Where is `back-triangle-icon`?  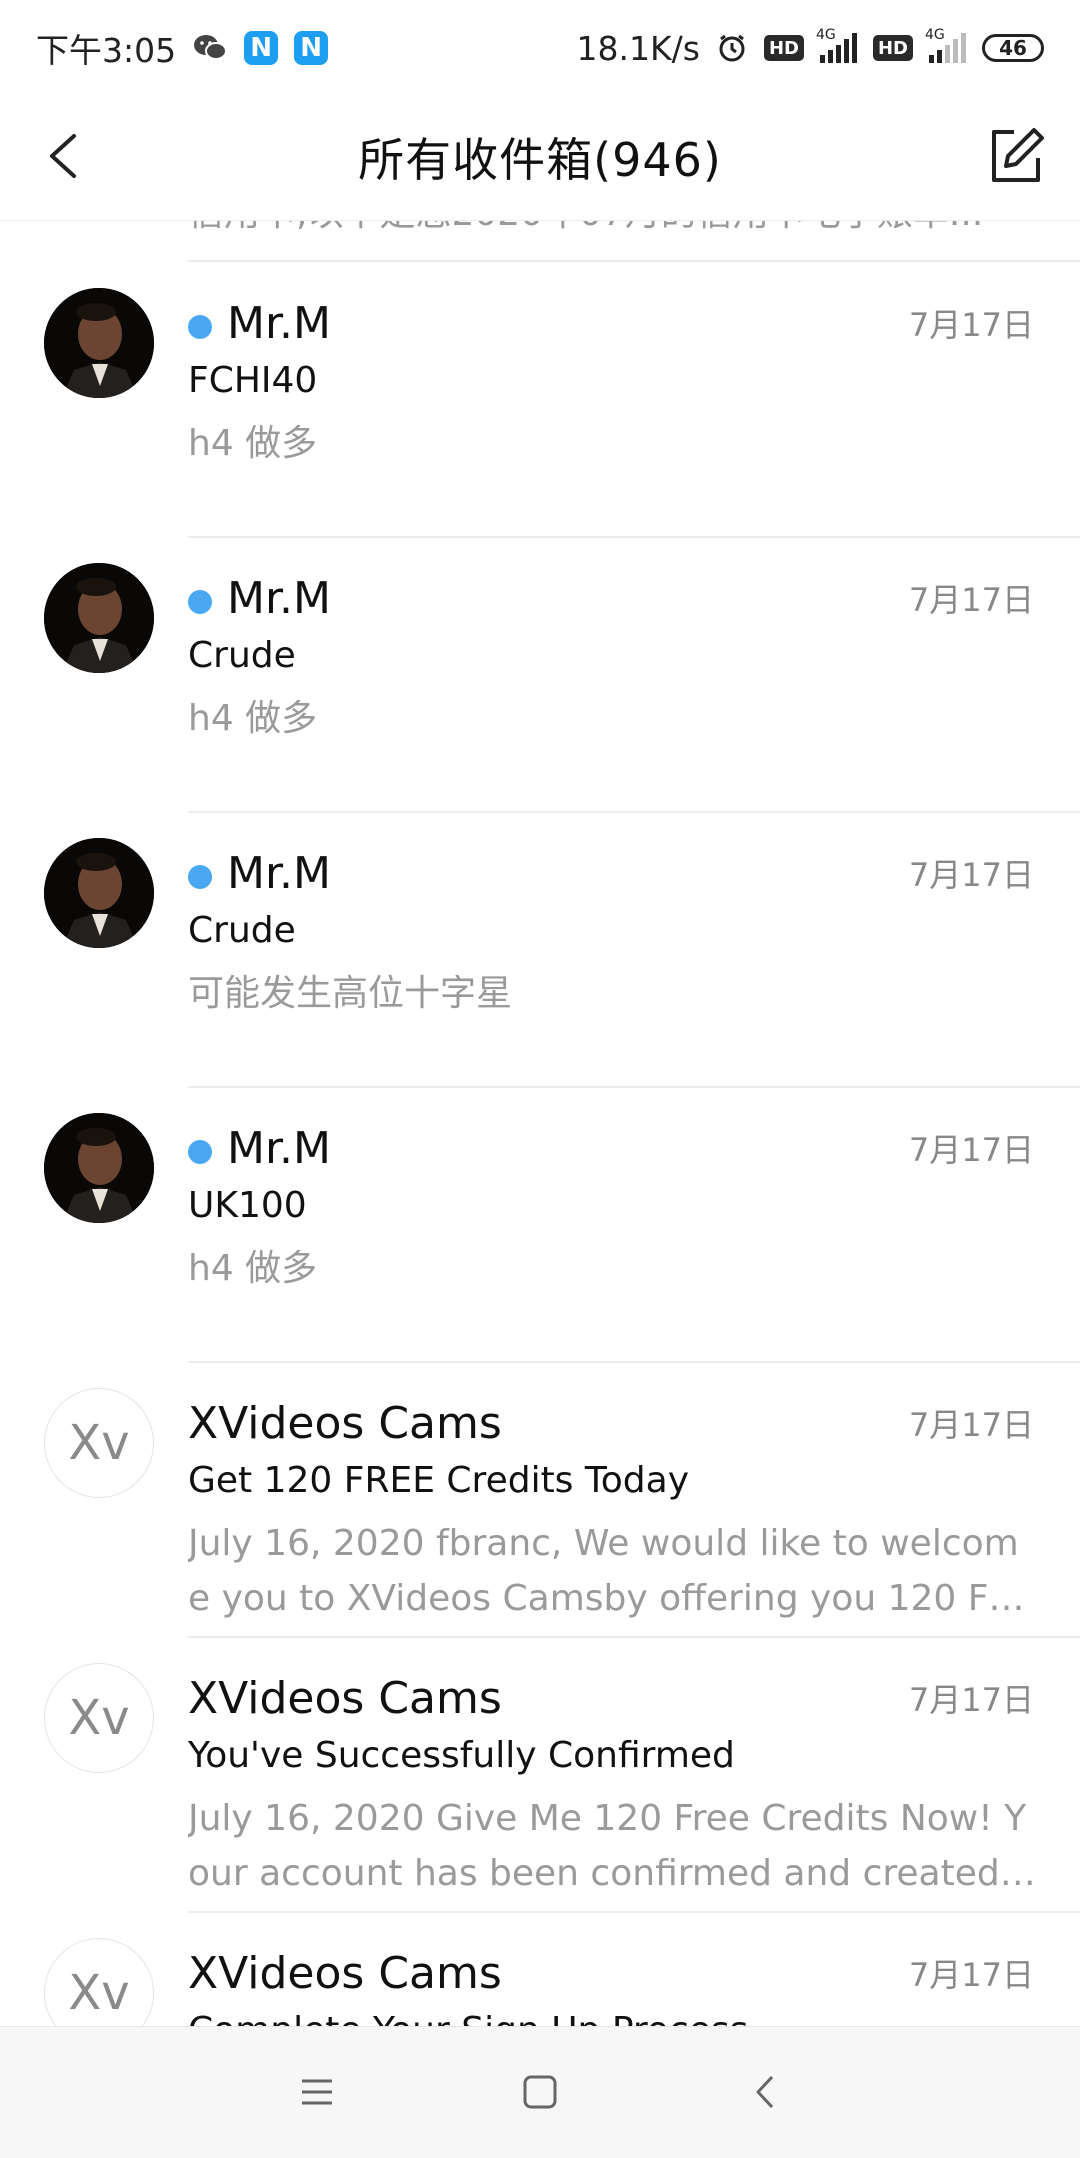
back-triangle-icon is located at coordinates (765, 2092).